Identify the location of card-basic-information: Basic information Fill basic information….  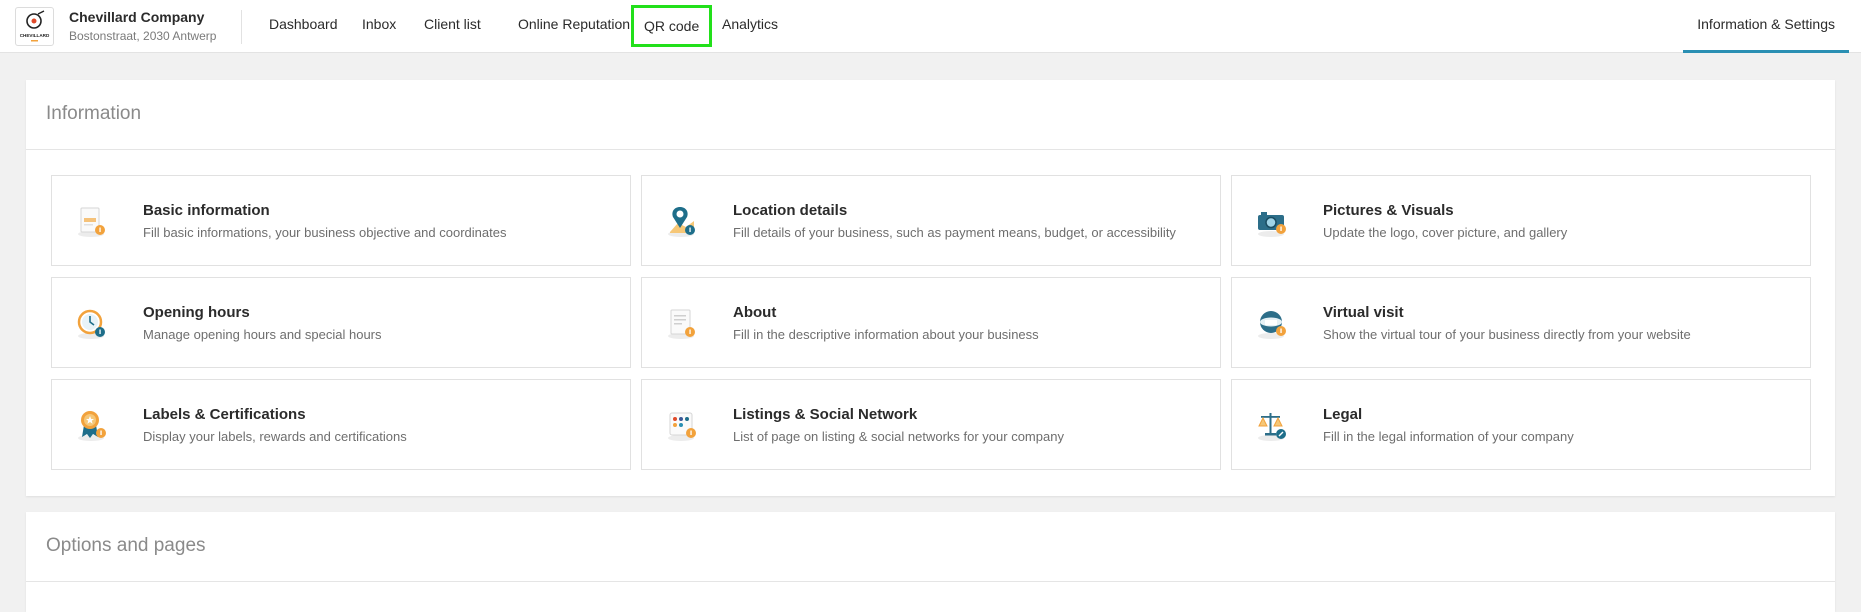
(341, 220).